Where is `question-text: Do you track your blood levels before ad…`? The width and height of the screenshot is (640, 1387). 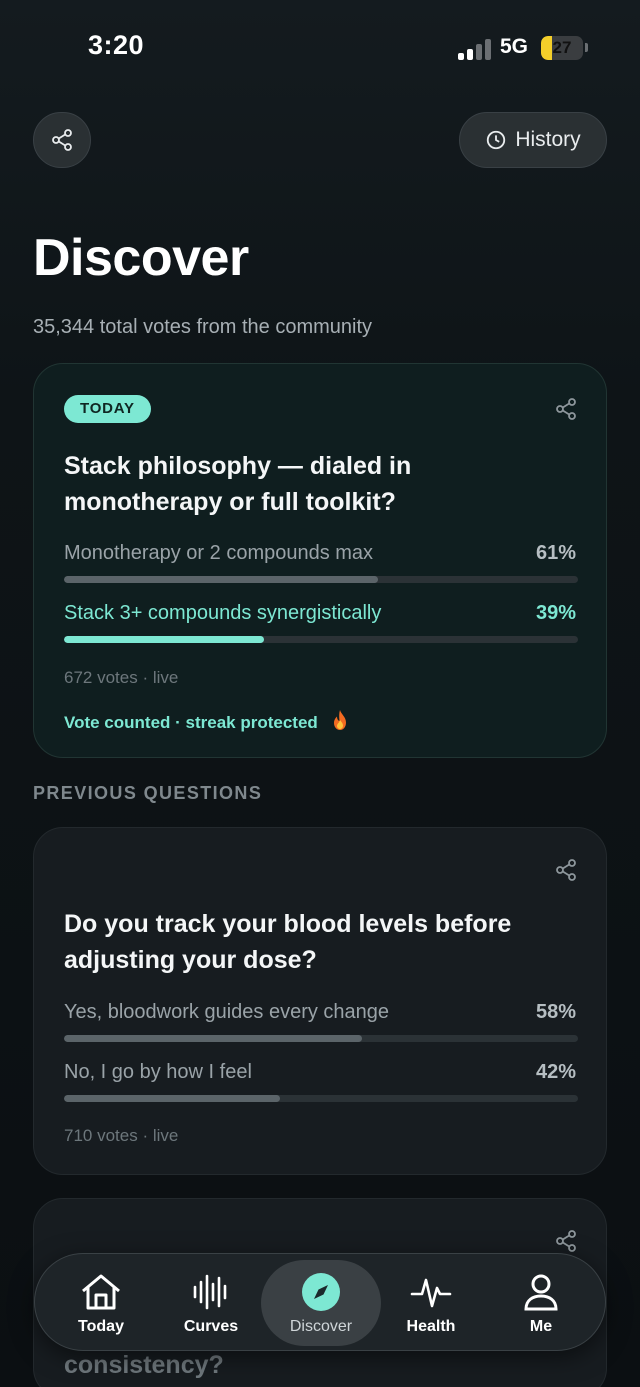 question-text: Do you track your blood levels before ad… is located at coordinates (288, 942).